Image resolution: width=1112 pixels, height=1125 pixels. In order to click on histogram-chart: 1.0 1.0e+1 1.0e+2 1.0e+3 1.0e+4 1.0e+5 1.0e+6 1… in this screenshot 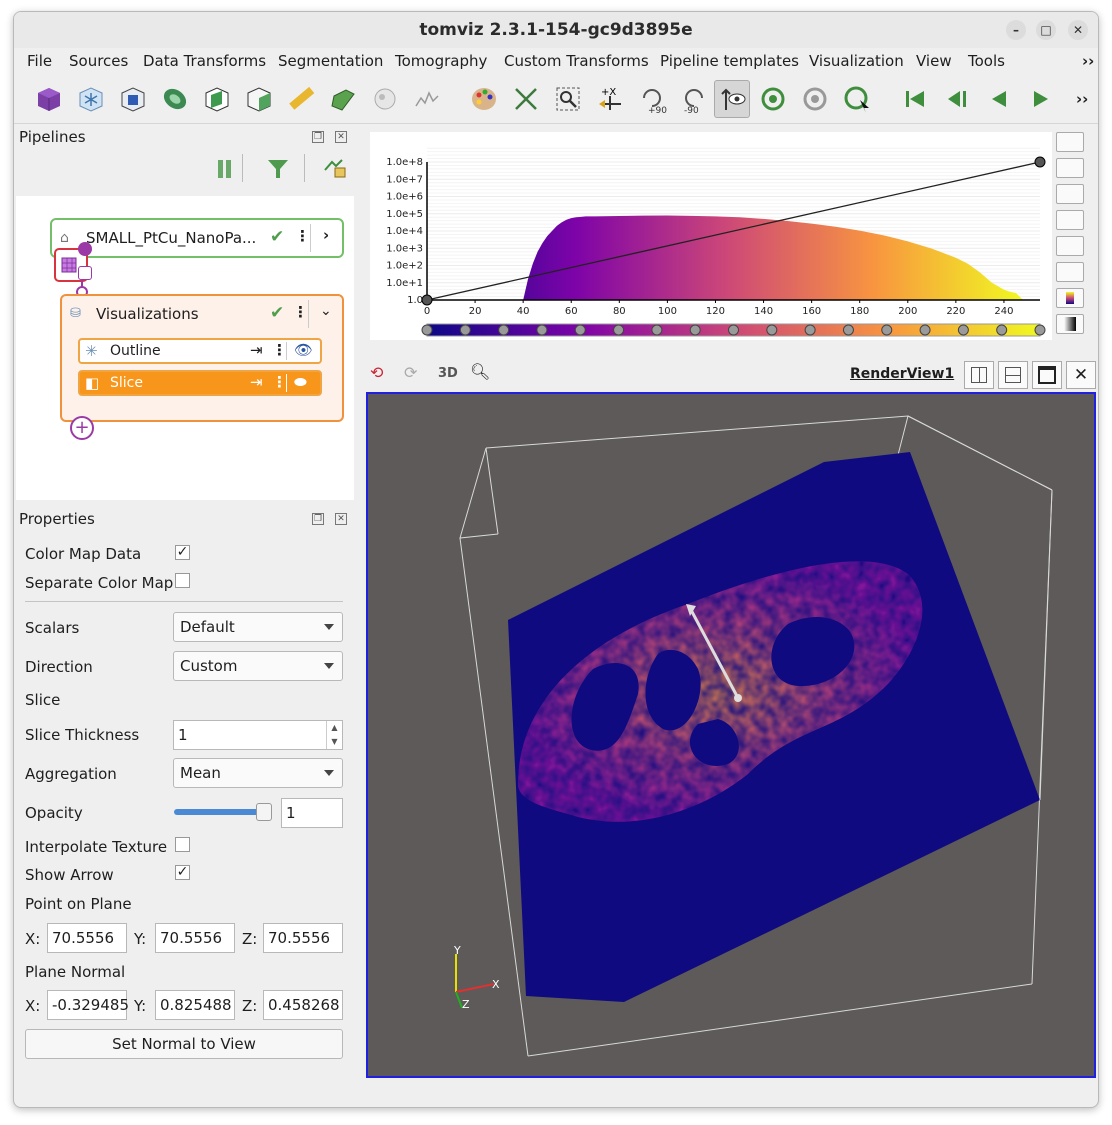, I will do `click(711, 236)`.